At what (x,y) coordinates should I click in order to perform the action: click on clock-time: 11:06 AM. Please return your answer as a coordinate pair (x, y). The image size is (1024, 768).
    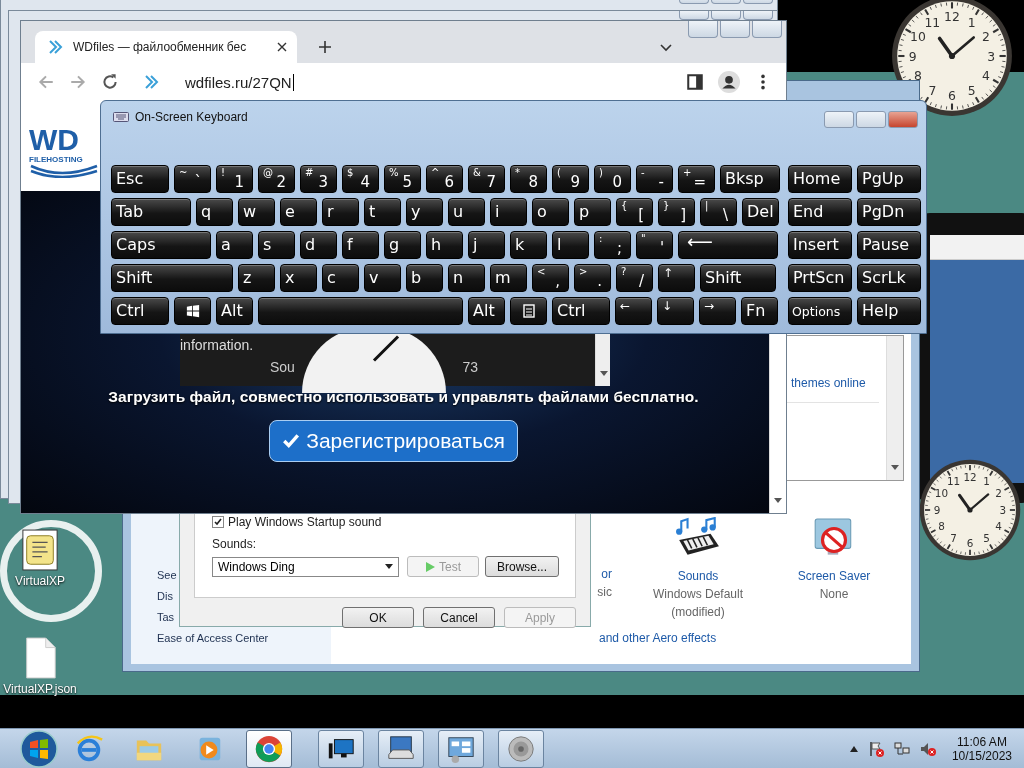
    Looking at the image, I should click on (982, 741).